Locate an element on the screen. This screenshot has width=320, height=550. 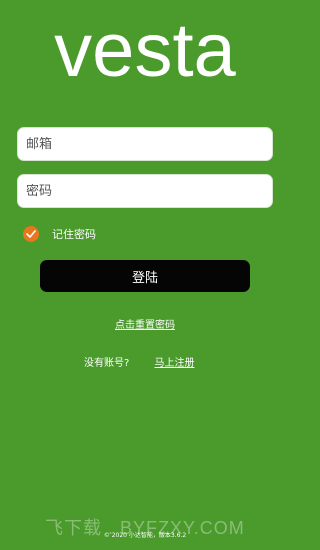
register-row: 没有账号? 马上注册 is located at coordinates (139, 361).